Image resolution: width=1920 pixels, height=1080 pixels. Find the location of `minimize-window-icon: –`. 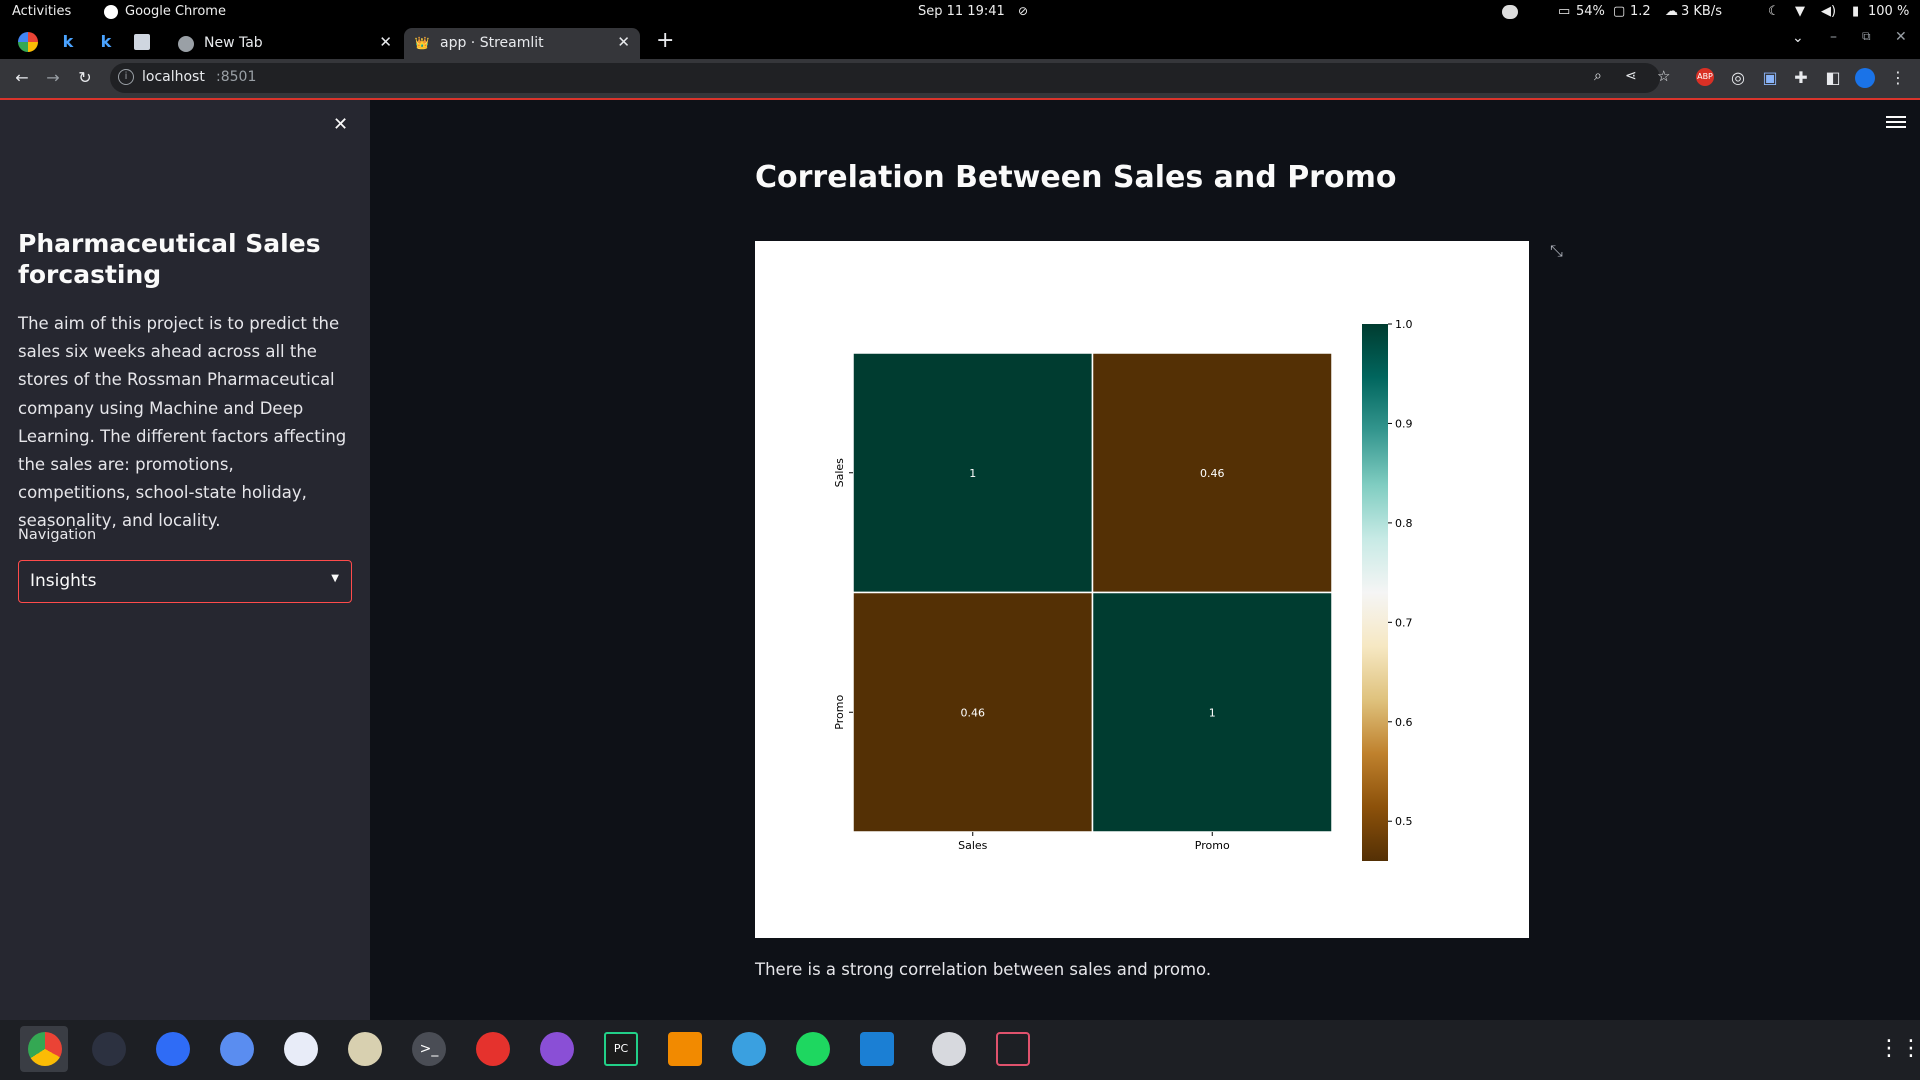

minimize-window-icon: – is located at coordinates (1833, 37).